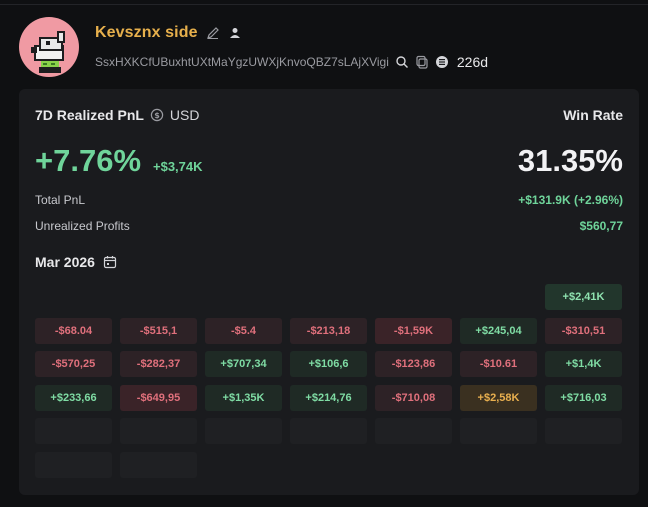 The height and width of the screenshot is (507, 648). What do you see at coordinates (82, 226) in the screenshot?
I see `unrealized-label: Unrealized Profits` at bounding box center [82, 226].